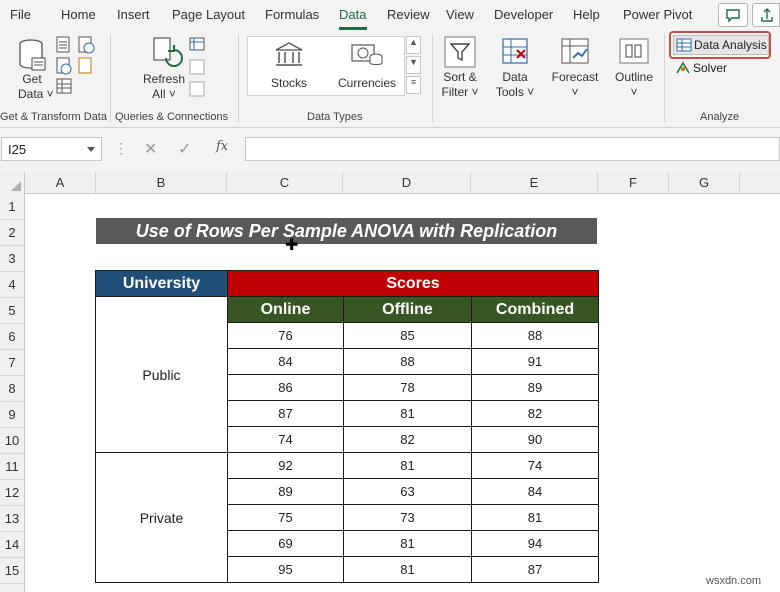 This screenshot has width=780, height=592. What do you see at coordinates (12, 207) in the screenshot?
I see `row-header: 1` at bounding box center [12, 207].